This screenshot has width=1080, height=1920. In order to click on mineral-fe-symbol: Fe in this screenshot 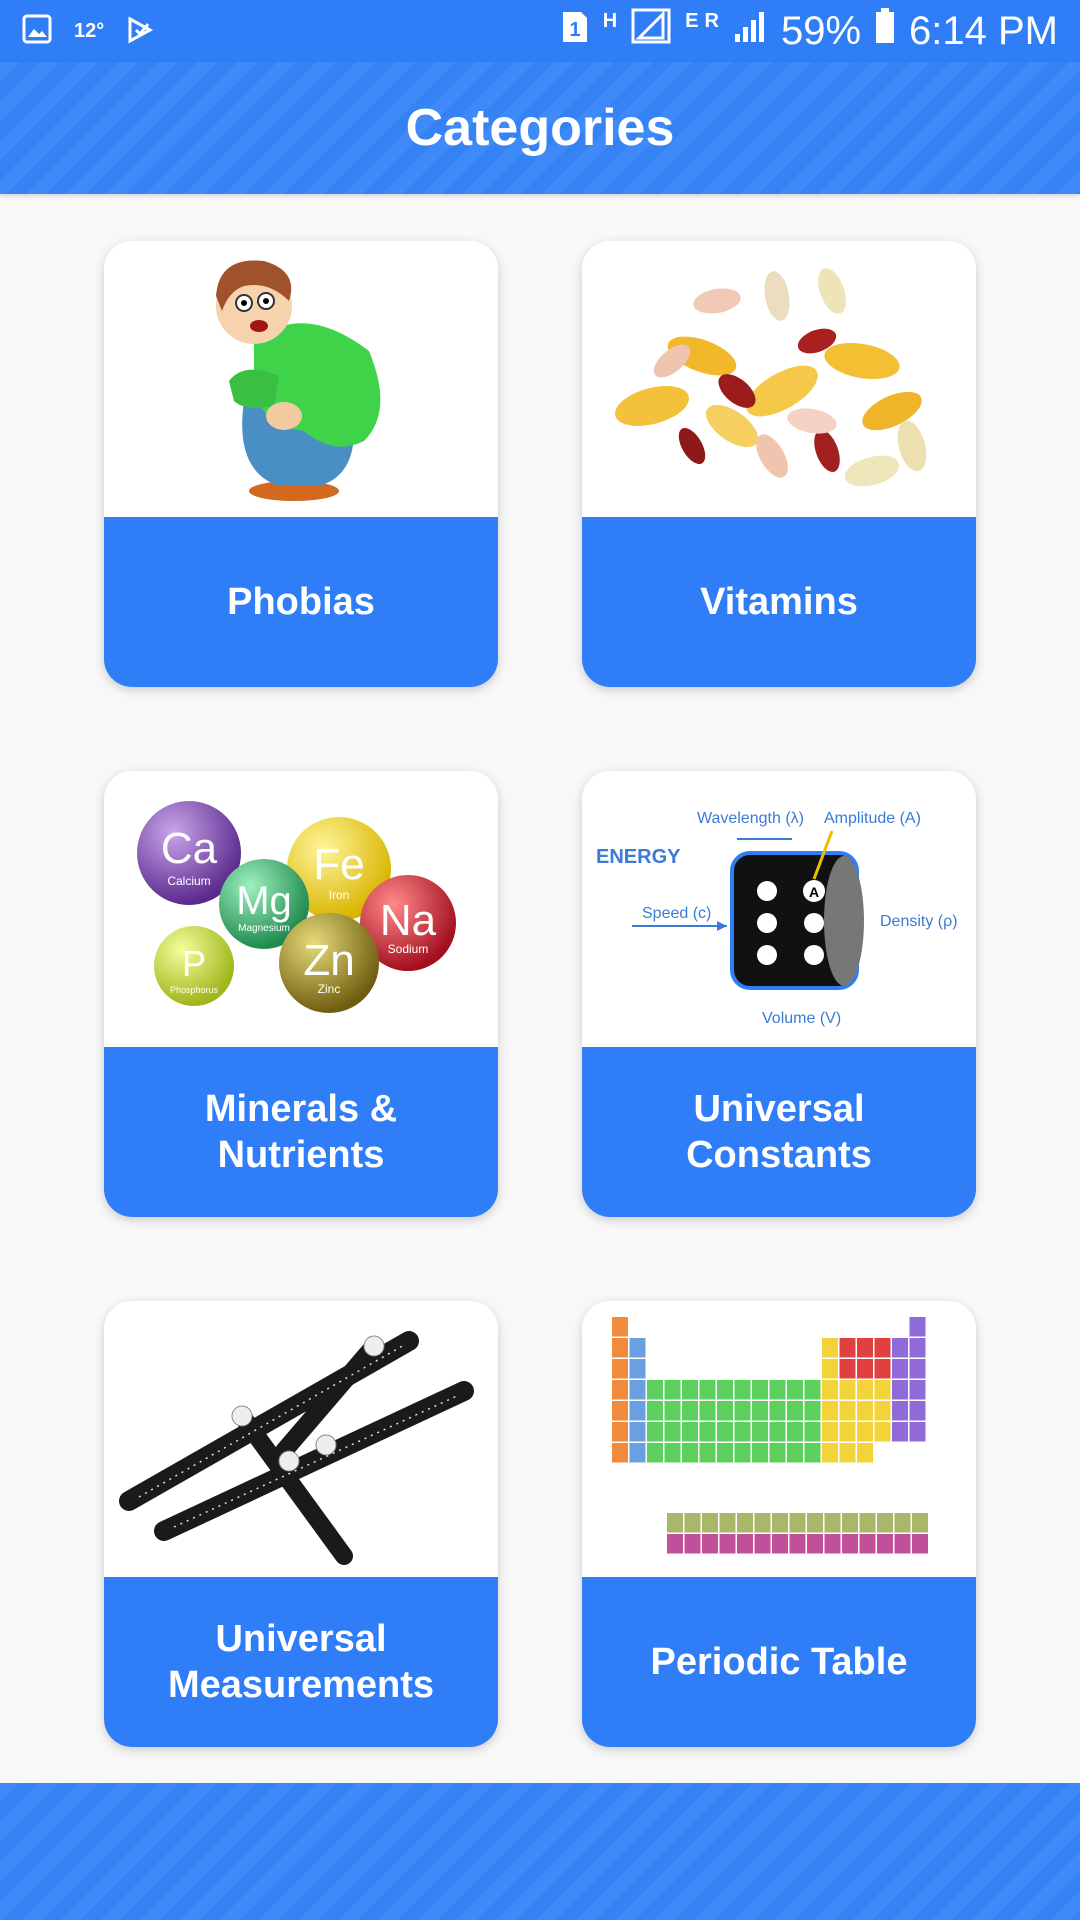, I will do `click(338, 864)`.